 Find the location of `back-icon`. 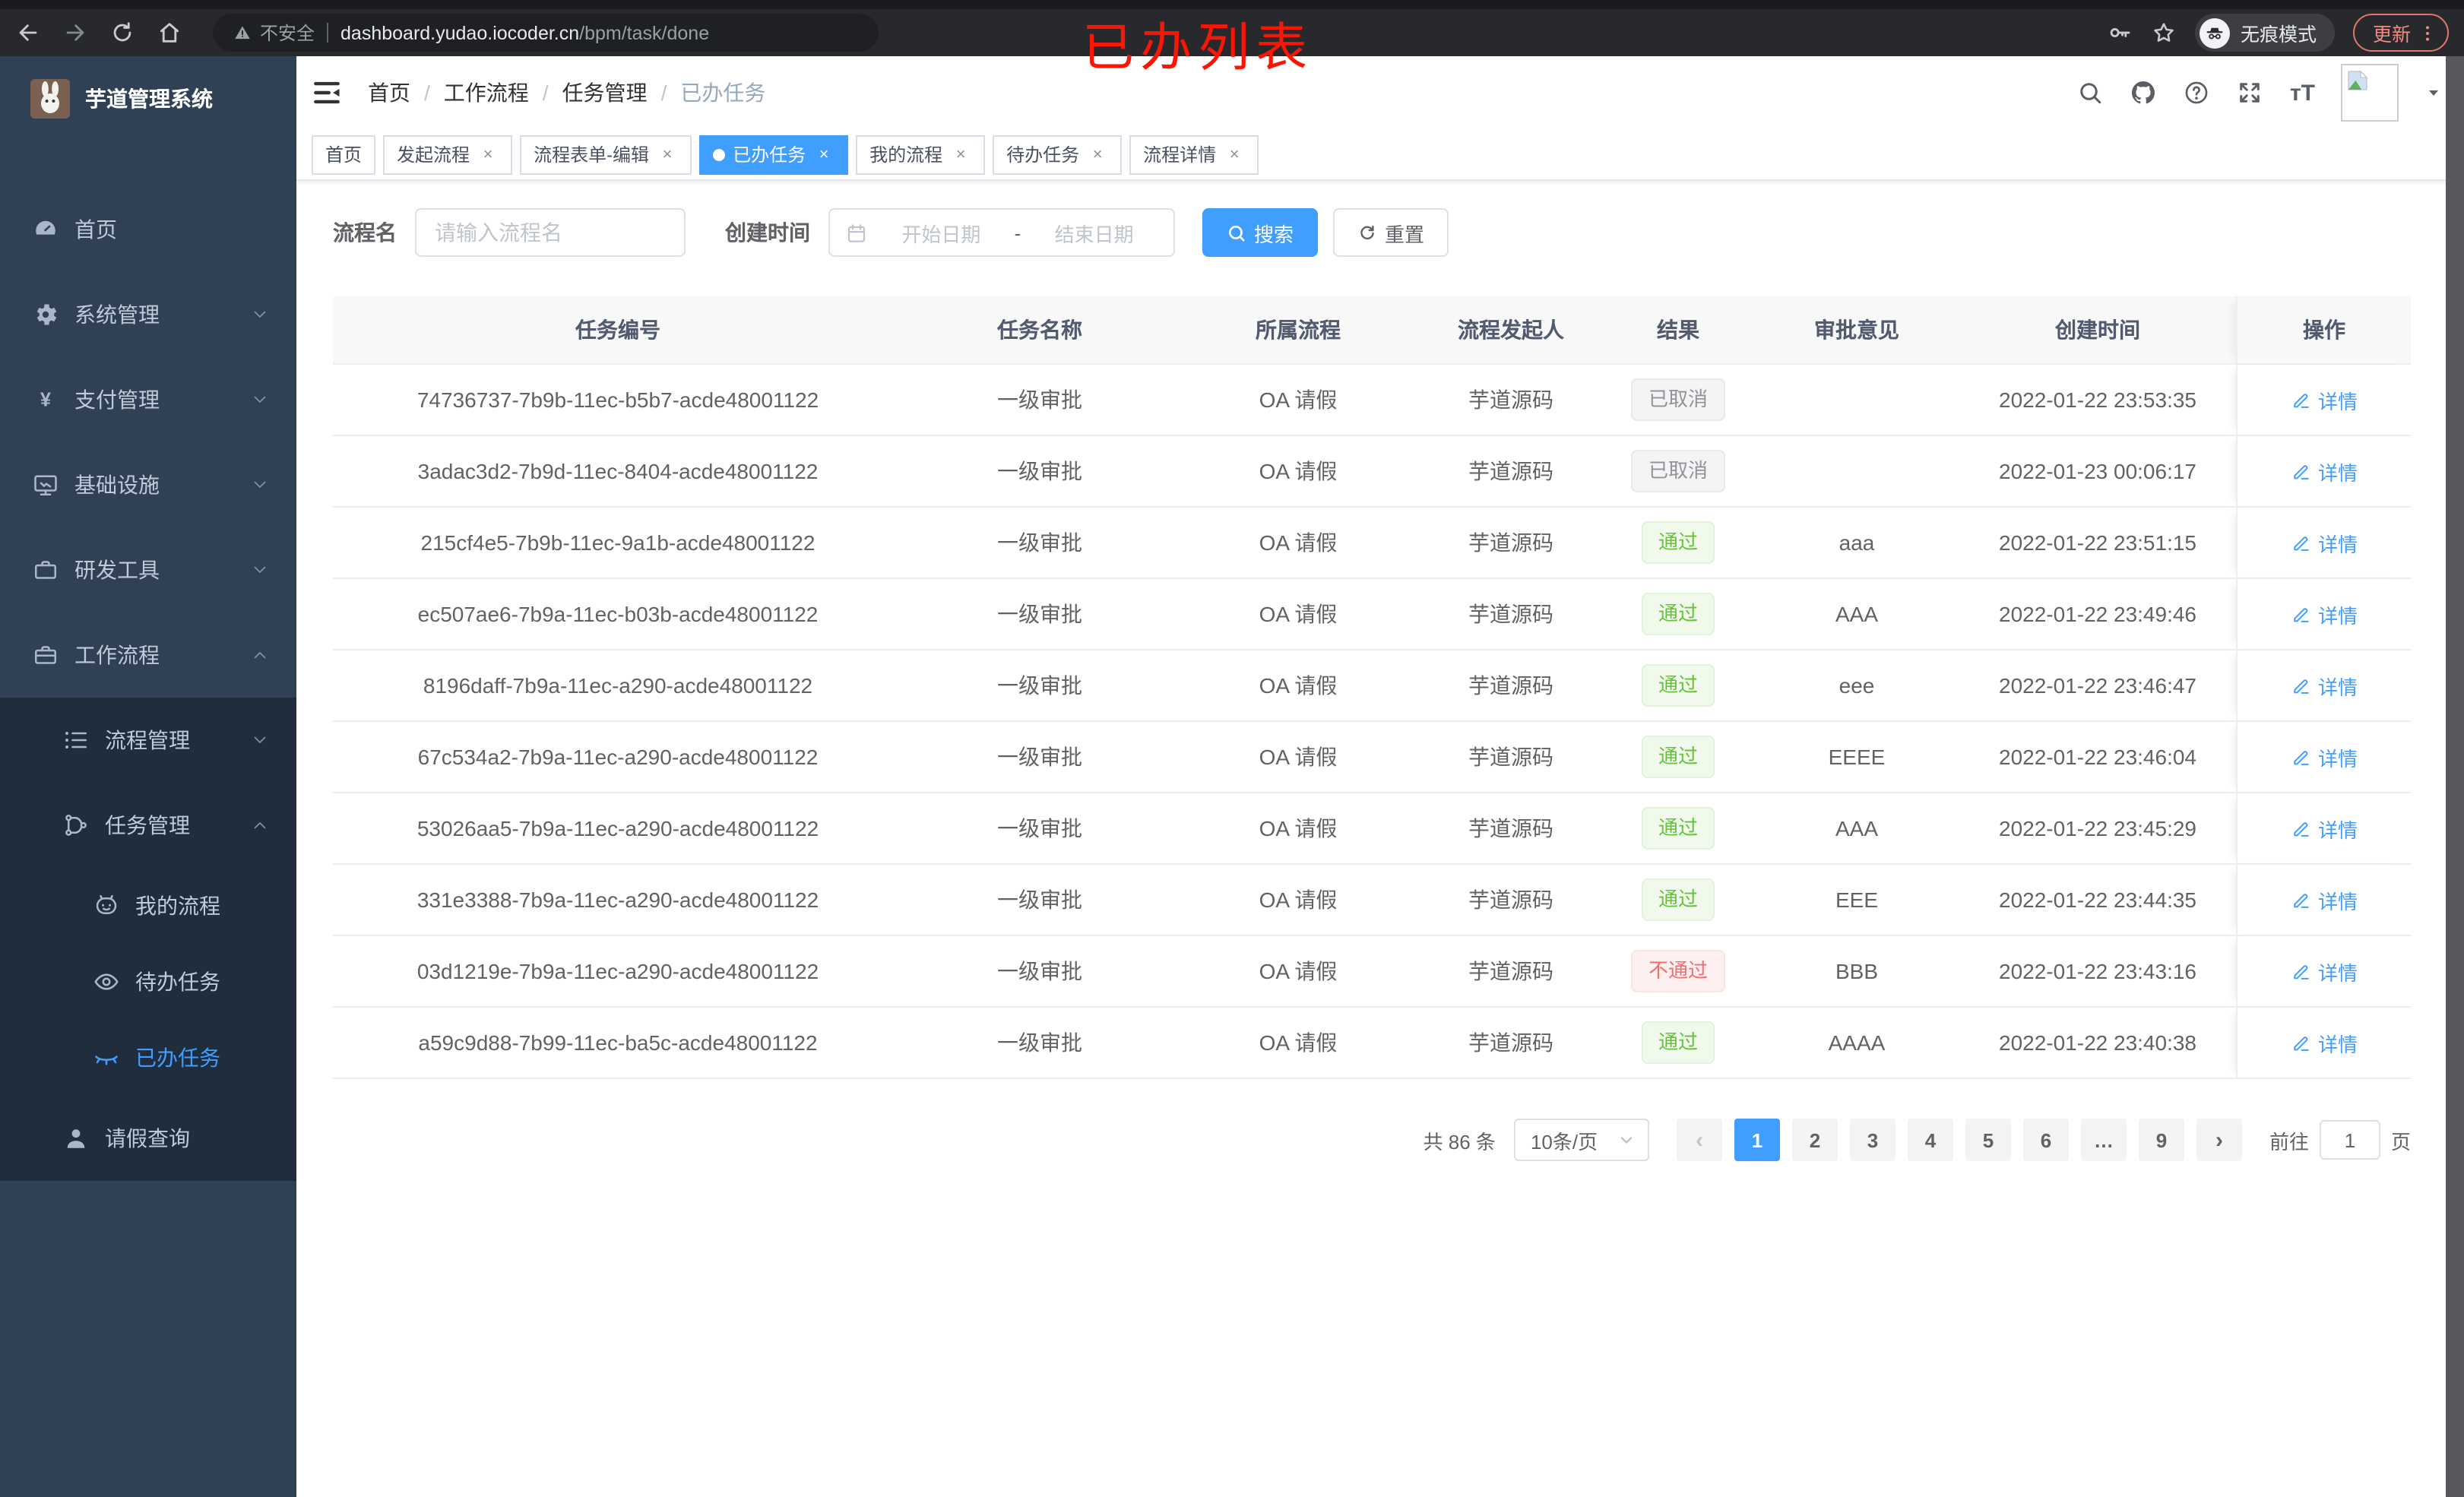

back-icon is located at coordinates (28, 33).